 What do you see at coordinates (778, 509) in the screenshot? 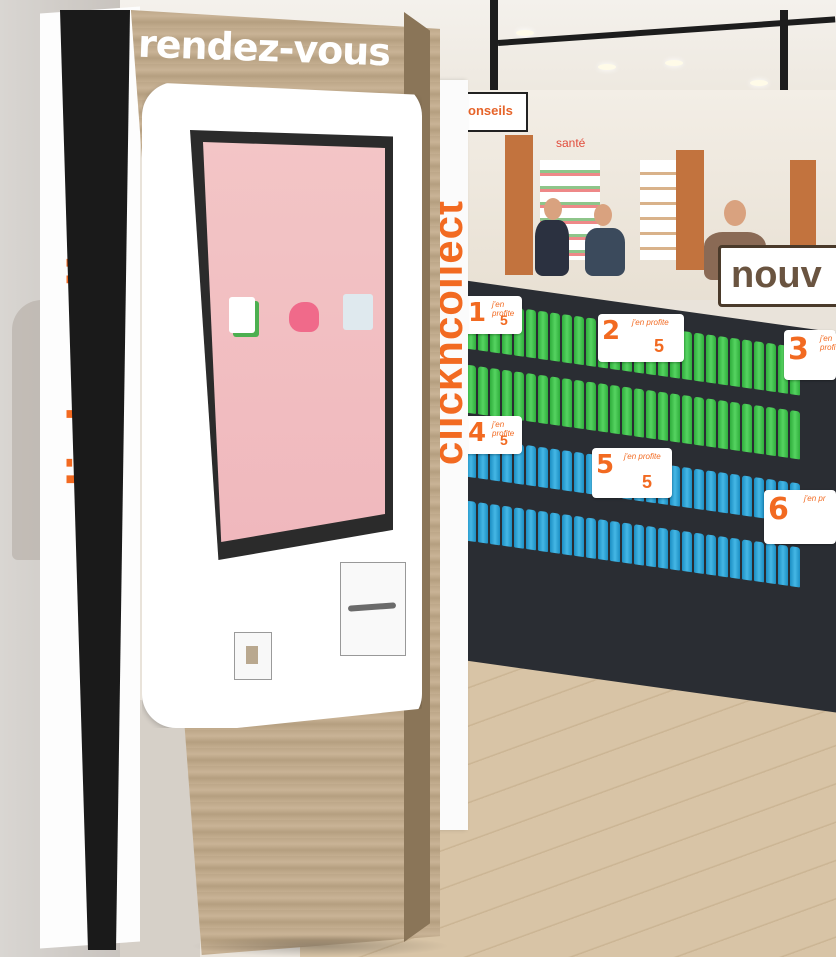
I see `price-card-number: 6` at bounding box center [778, 509].